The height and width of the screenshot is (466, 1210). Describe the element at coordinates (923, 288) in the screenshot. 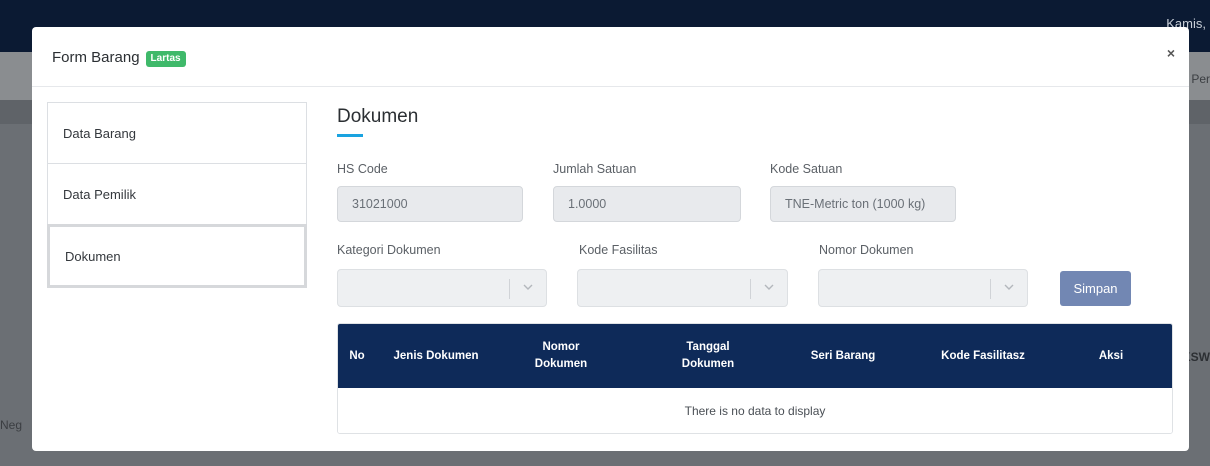

I see `nomor-dokumen-select` at that location.